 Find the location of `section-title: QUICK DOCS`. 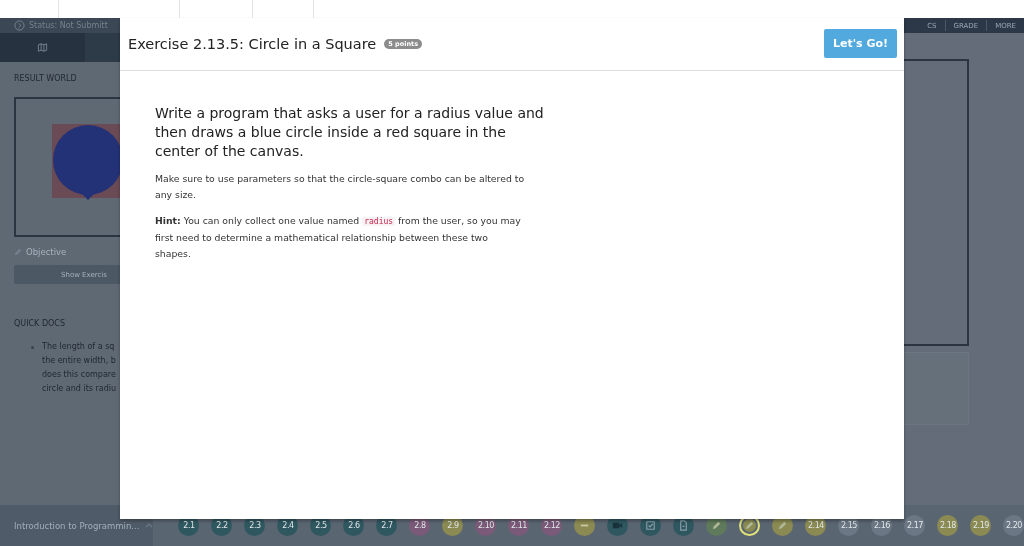

section-title: QUICK DOCS is located at coordinates (40, 323).